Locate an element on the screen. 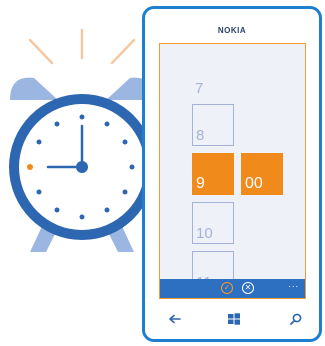  hour-option-10: 10 is located at coordinates (213, 223).